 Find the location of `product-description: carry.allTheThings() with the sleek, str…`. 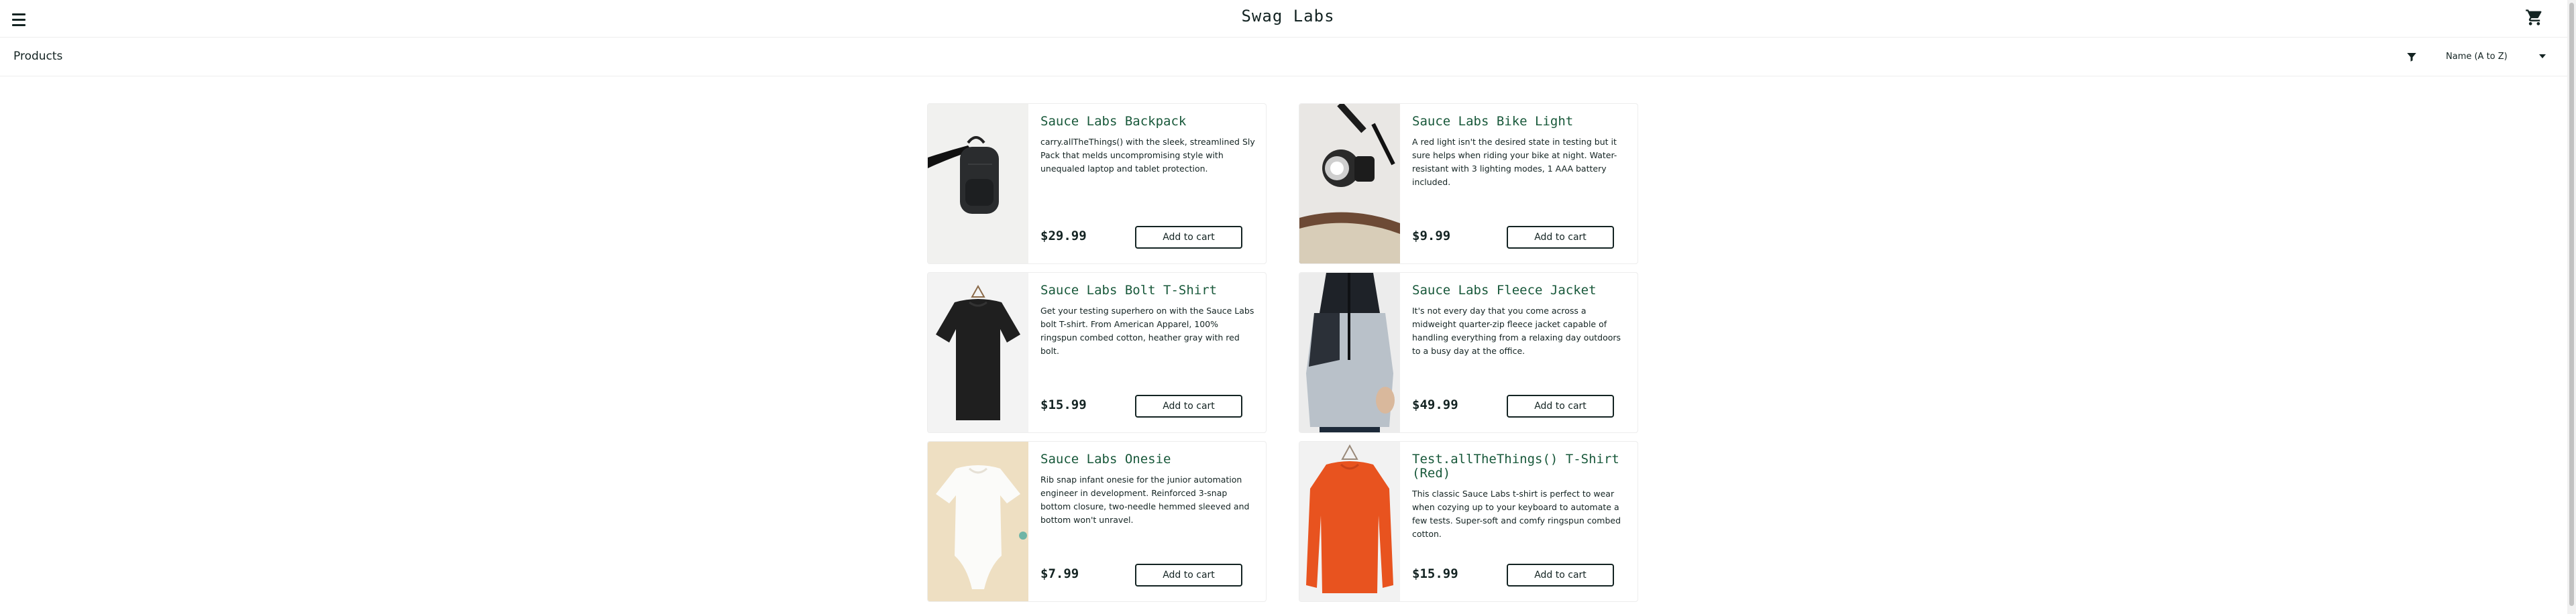

product-description: carry.allTheThings() with the sleek, str… is located at coordinates (1147, 155).